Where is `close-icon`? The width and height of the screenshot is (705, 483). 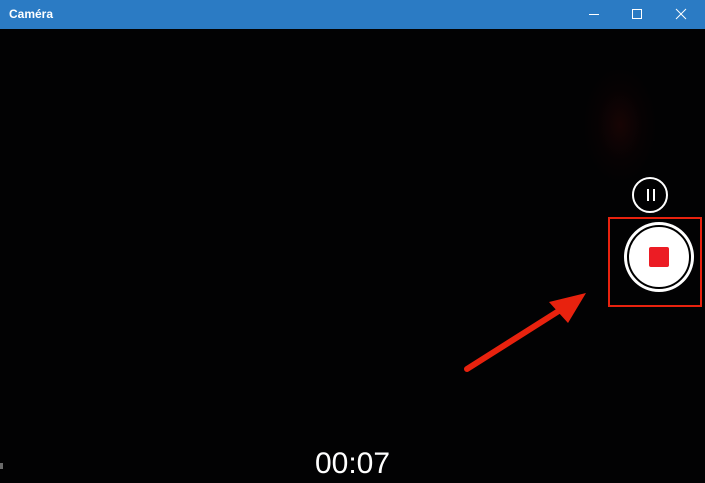
close-icon is located at coordinates (681, 14).